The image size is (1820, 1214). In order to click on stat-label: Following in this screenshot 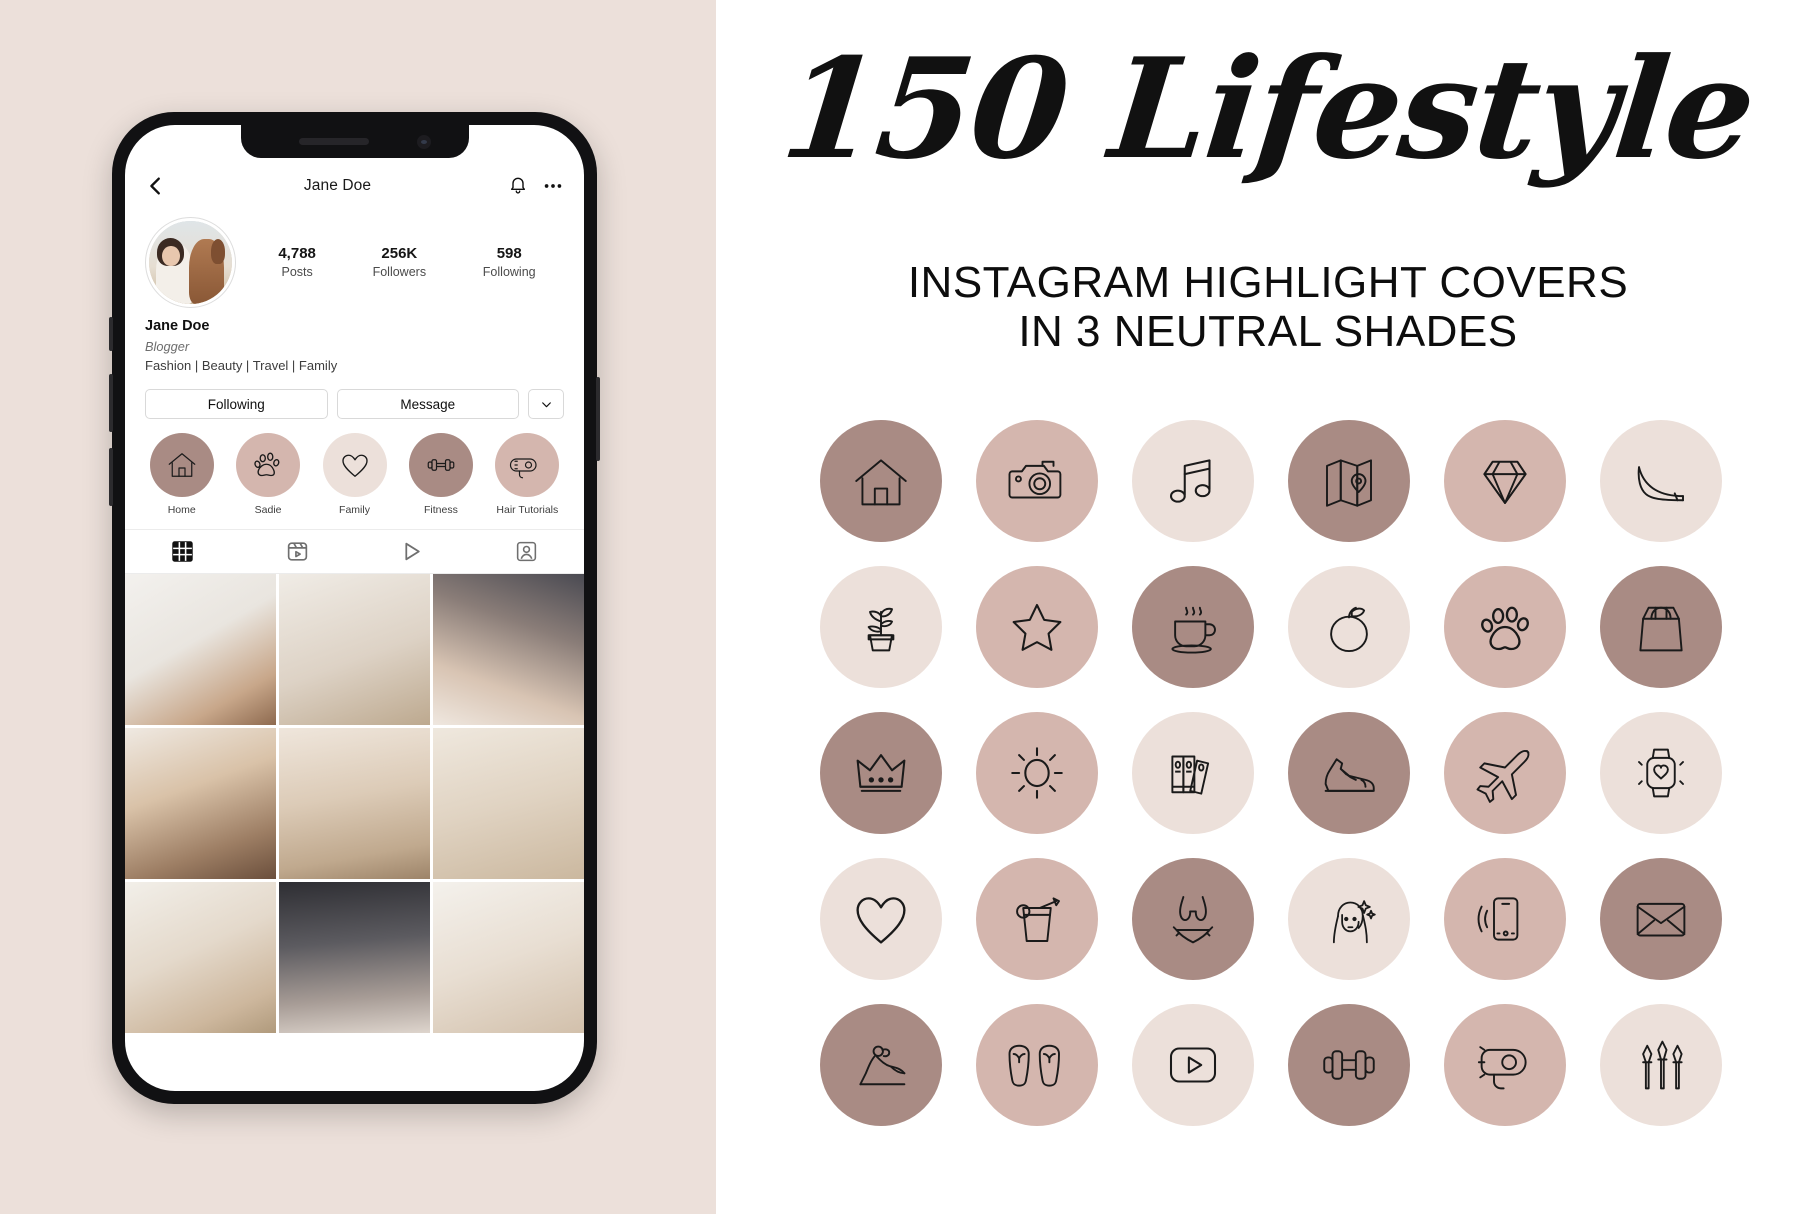, I will do `click(509, 271)`.